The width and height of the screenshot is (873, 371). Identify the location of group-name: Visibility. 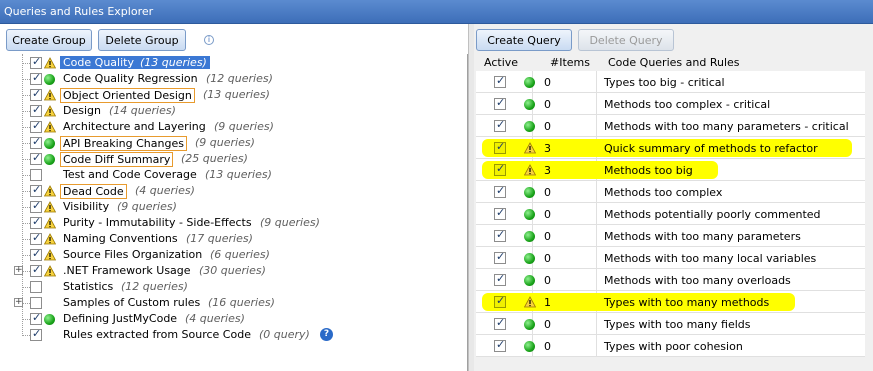
(86, 206).